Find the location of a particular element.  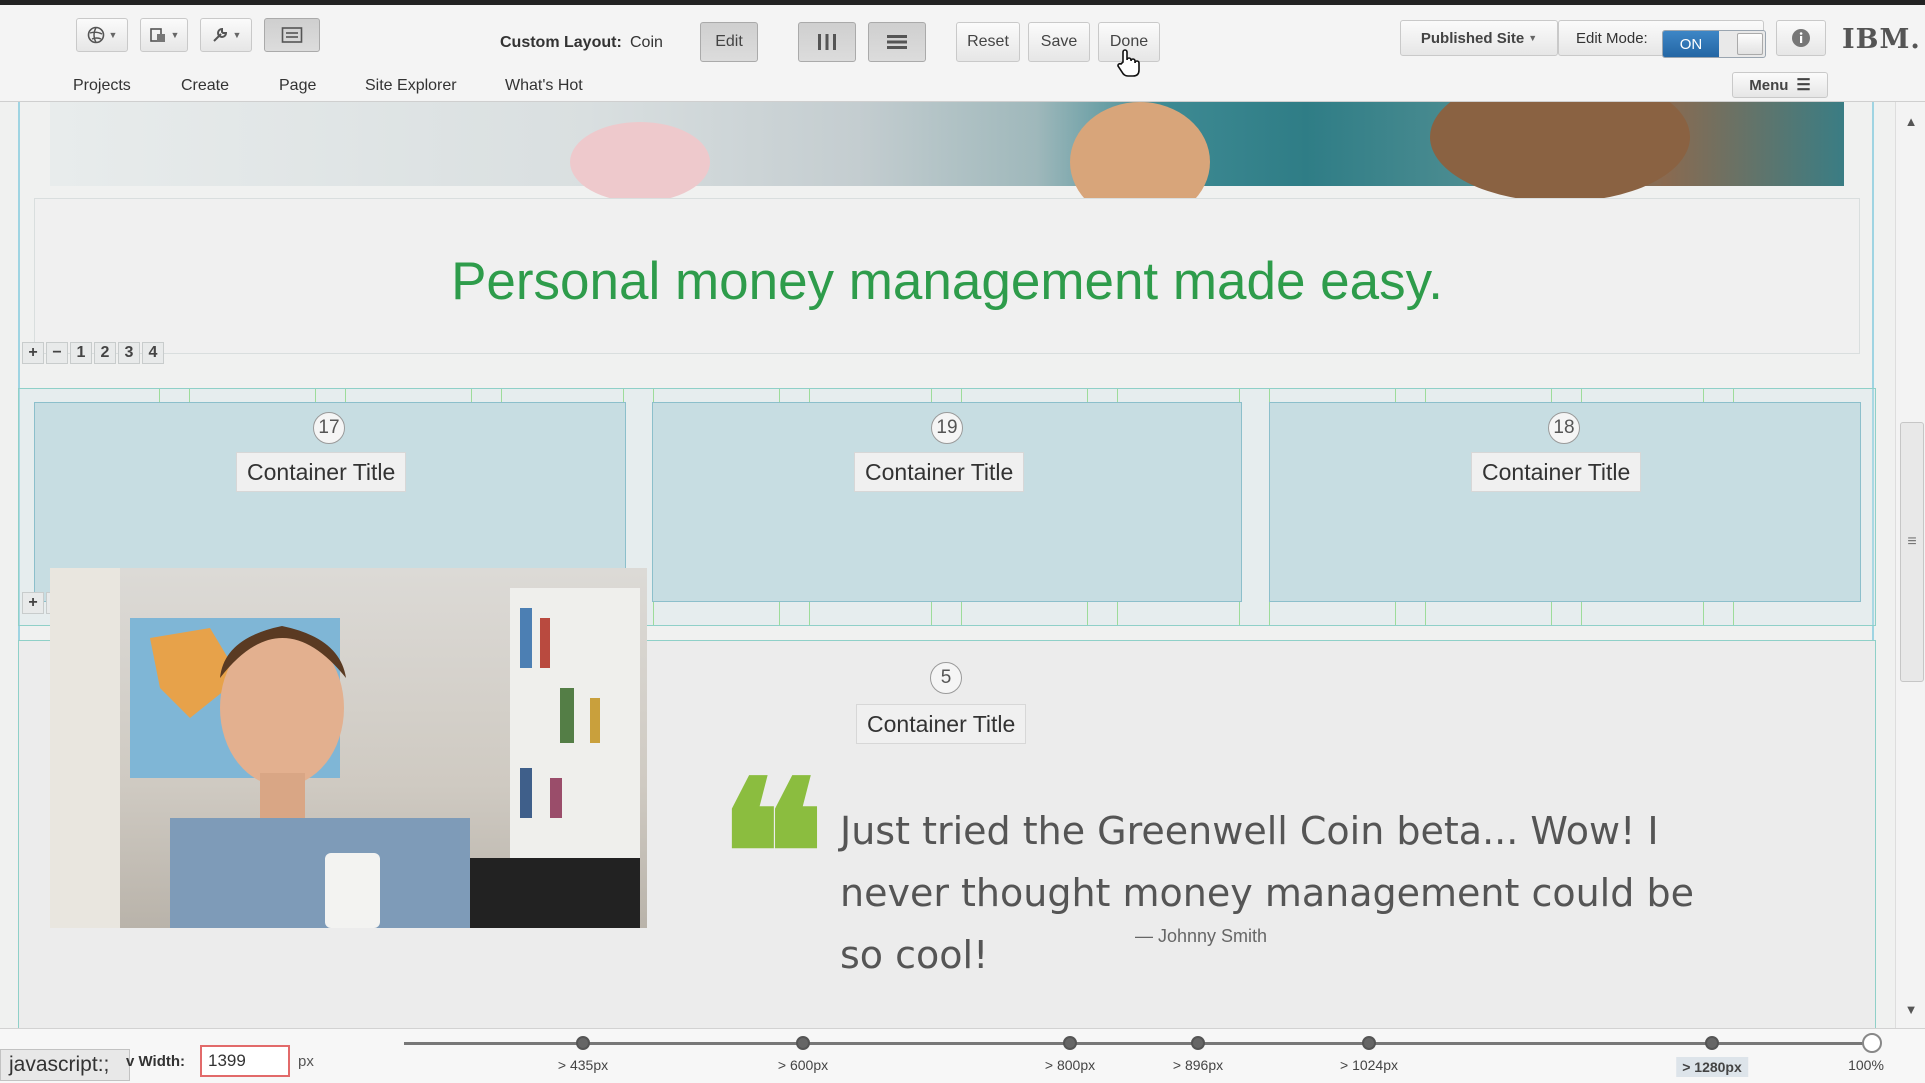

page-copy-icon is located at coordinates (158, 35).